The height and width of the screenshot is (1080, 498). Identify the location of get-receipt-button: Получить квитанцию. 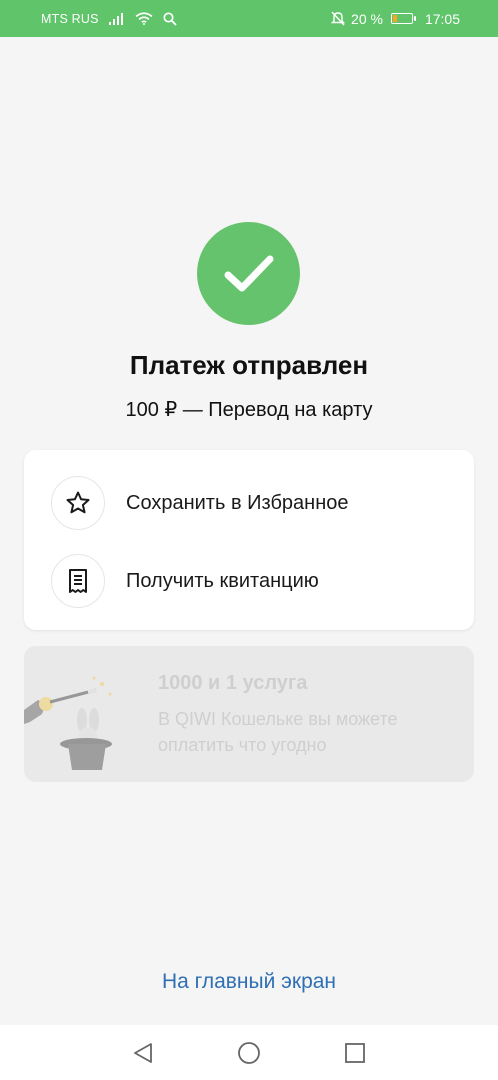
(249, 581).